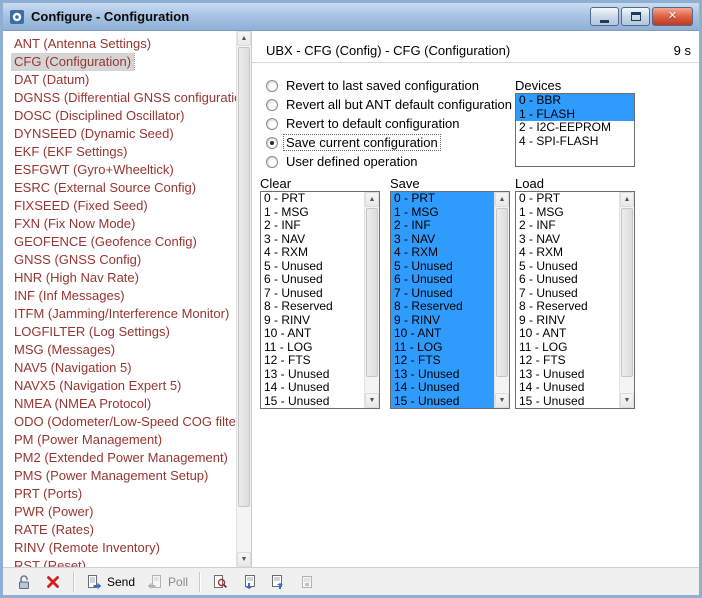 The height and width of the screenshot is (598, 702). What do you see at coordinates (278, 582) in the screenshot?
I see `save-config-icon` at bounding box center [278, 582].